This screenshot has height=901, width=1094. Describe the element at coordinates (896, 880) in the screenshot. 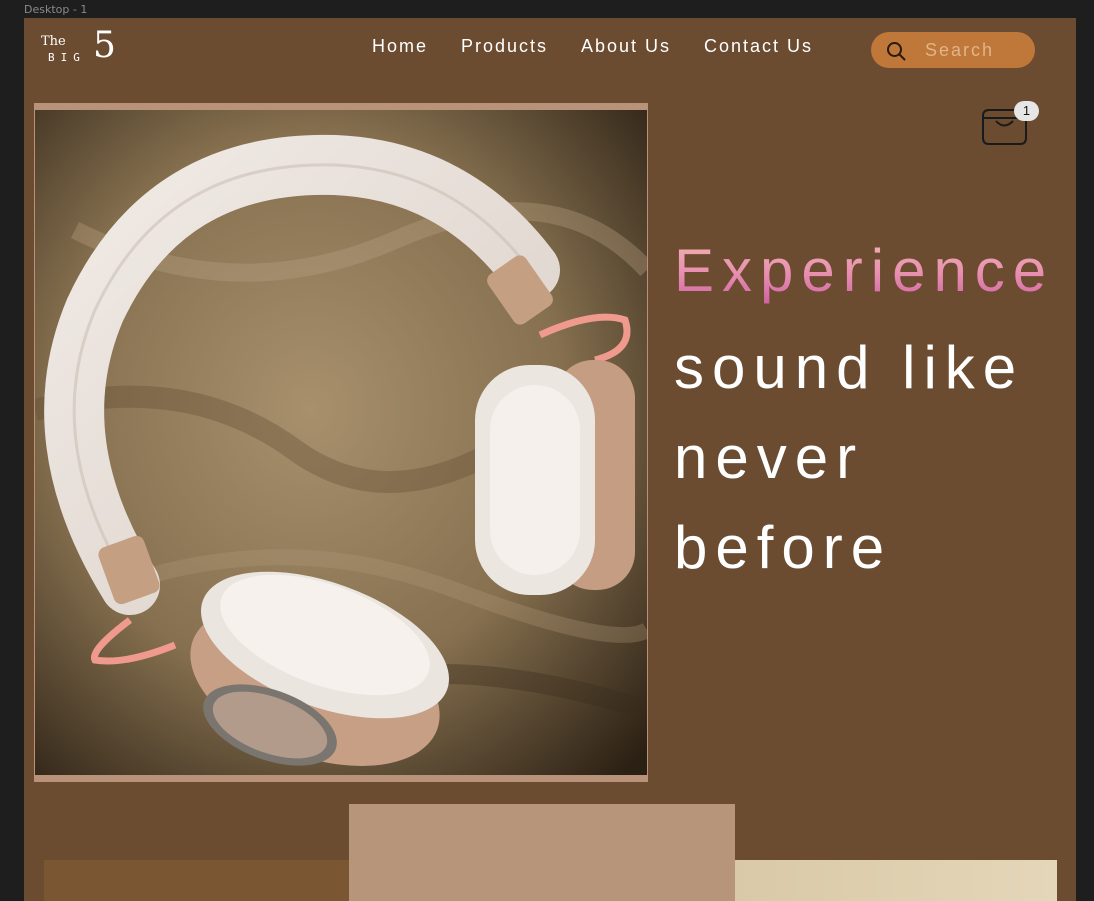

I see `product-card-right` at that location.